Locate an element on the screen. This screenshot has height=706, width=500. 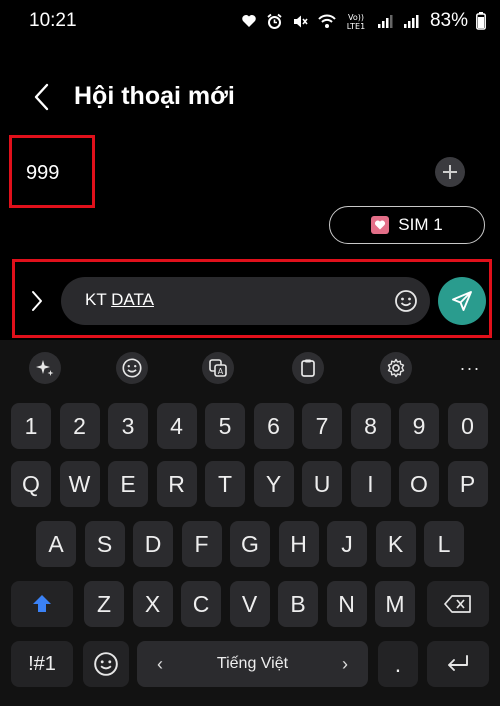
message-text-plain: KT is located at coordinates (98, 299).